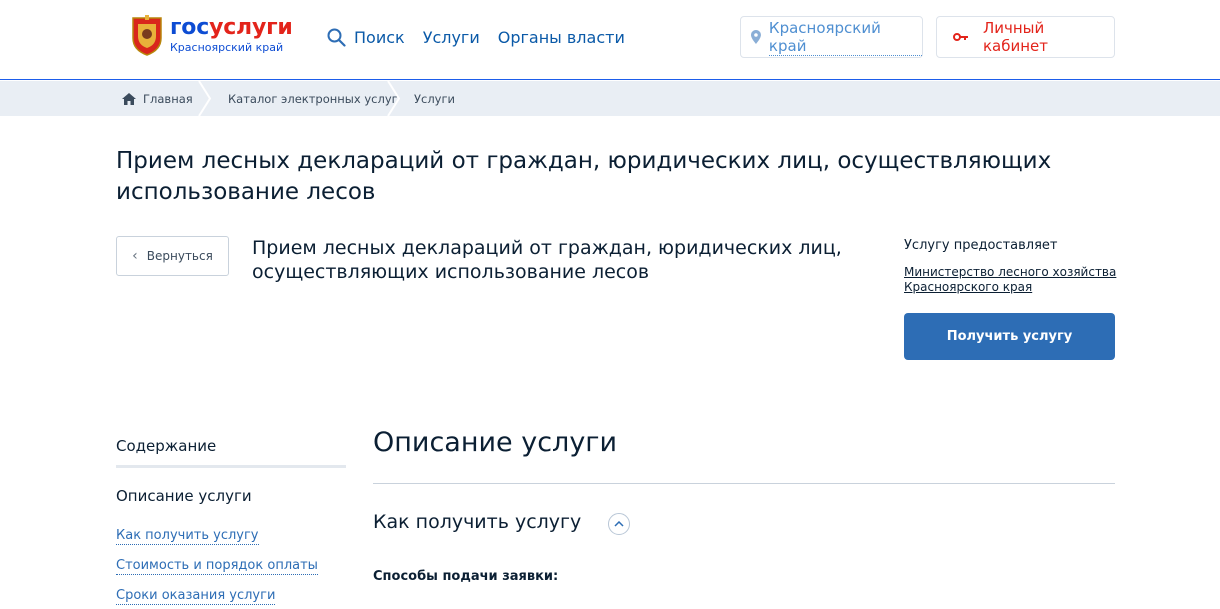  Describe the element at coordinates (1015, 37) in the screenshot. I see `personal-account-label: Личный кабинет` at that location.